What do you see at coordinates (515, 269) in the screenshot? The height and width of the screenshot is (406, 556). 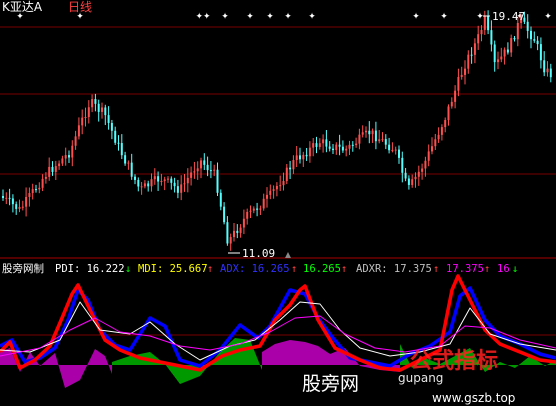 I see `last-arrow-icon: ↓` at bounding box center [515, 269].